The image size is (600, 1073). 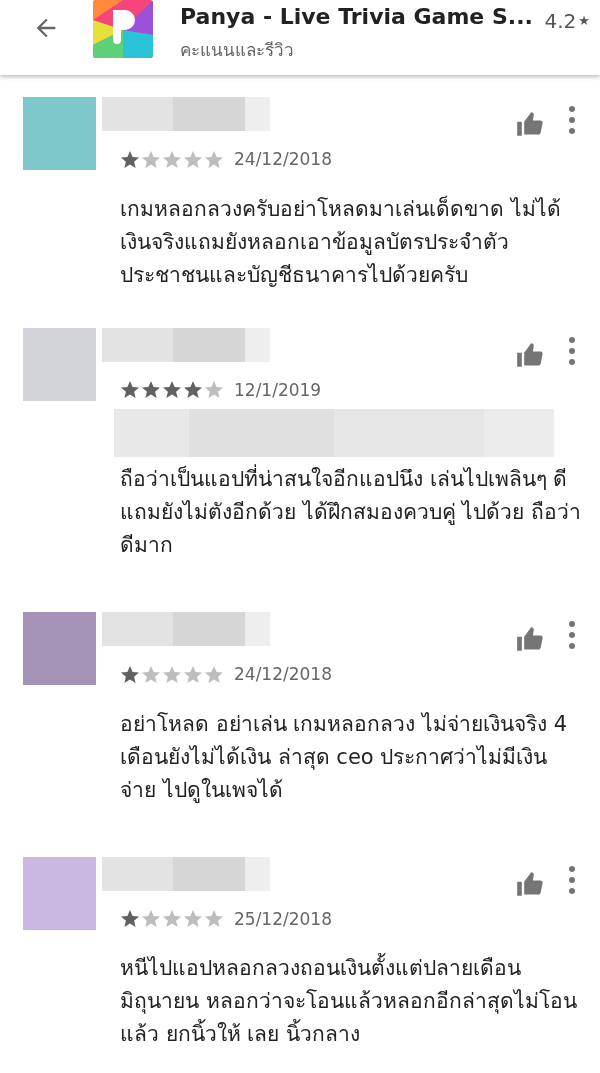 What do you see at coordinates (351, 512) in the screenshot?
I see `review-text: ถือว่าเป็นแอปที่น่าสนใจอีกแอปนึง เล่นไปเพลินๆ ดี แถมยังไม่ตังอีกด้วย ได้ฝึกสมองควบคู่ ไปด้วย ถือว่าดีมาก` at bounding box center [351, 512].